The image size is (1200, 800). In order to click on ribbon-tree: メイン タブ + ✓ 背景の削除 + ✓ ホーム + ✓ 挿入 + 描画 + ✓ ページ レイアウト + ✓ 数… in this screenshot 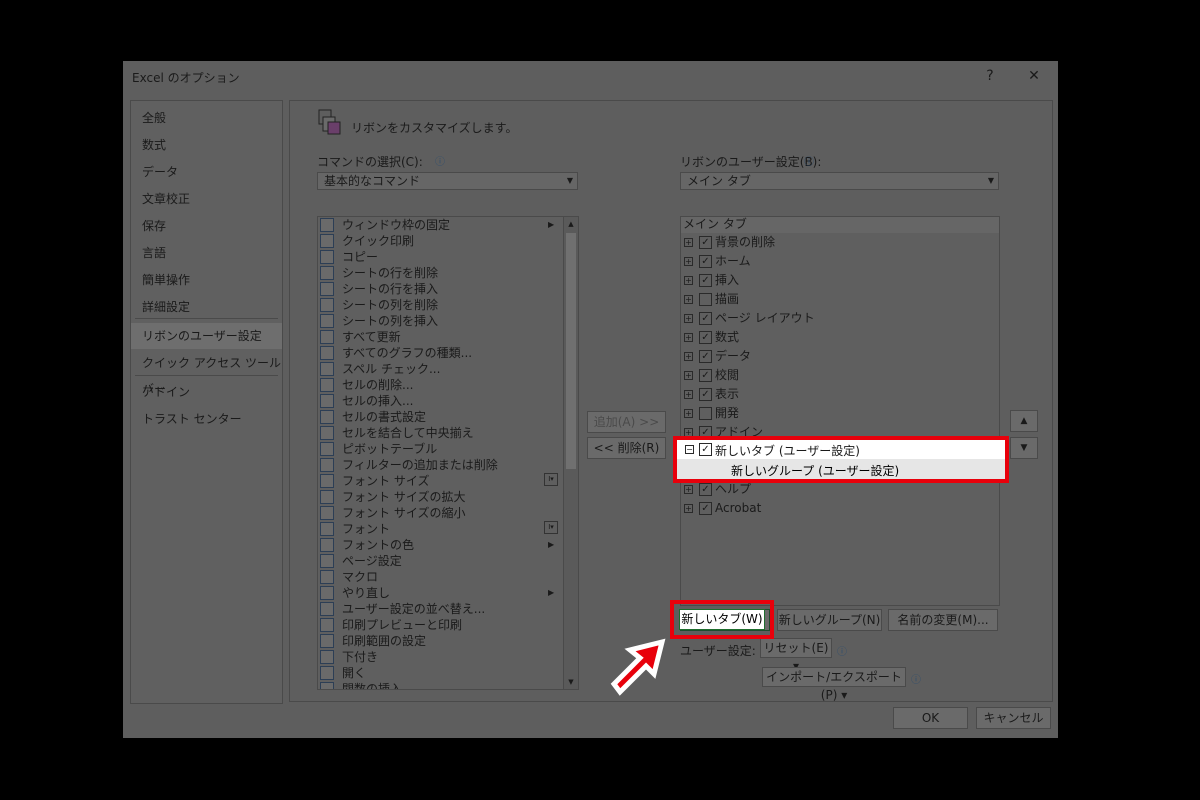, I will do `click(840, 411)`.